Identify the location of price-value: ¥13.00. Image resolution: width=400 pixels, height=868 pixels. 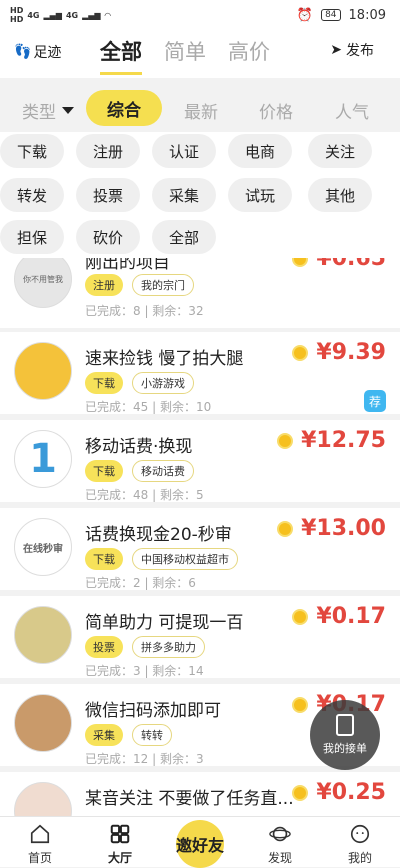
(343, 528).